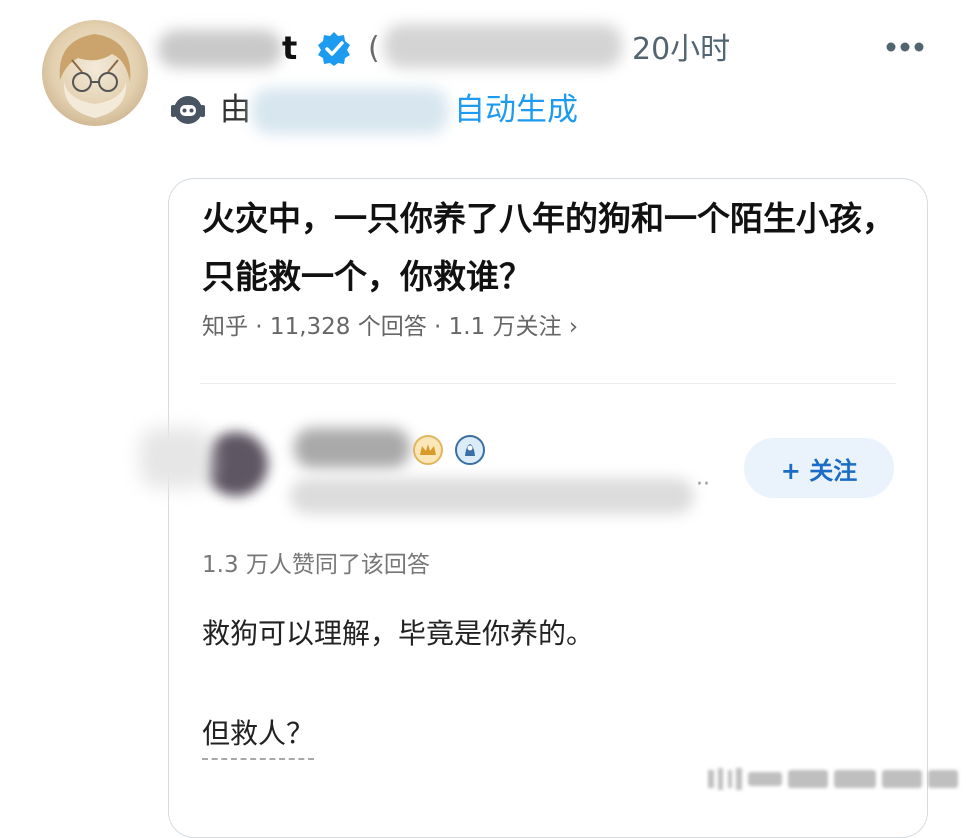  What do you see at coordinates (334, 49) in the screenshot?
I see `verified-badge-icon` at bounding box center [334, 49].